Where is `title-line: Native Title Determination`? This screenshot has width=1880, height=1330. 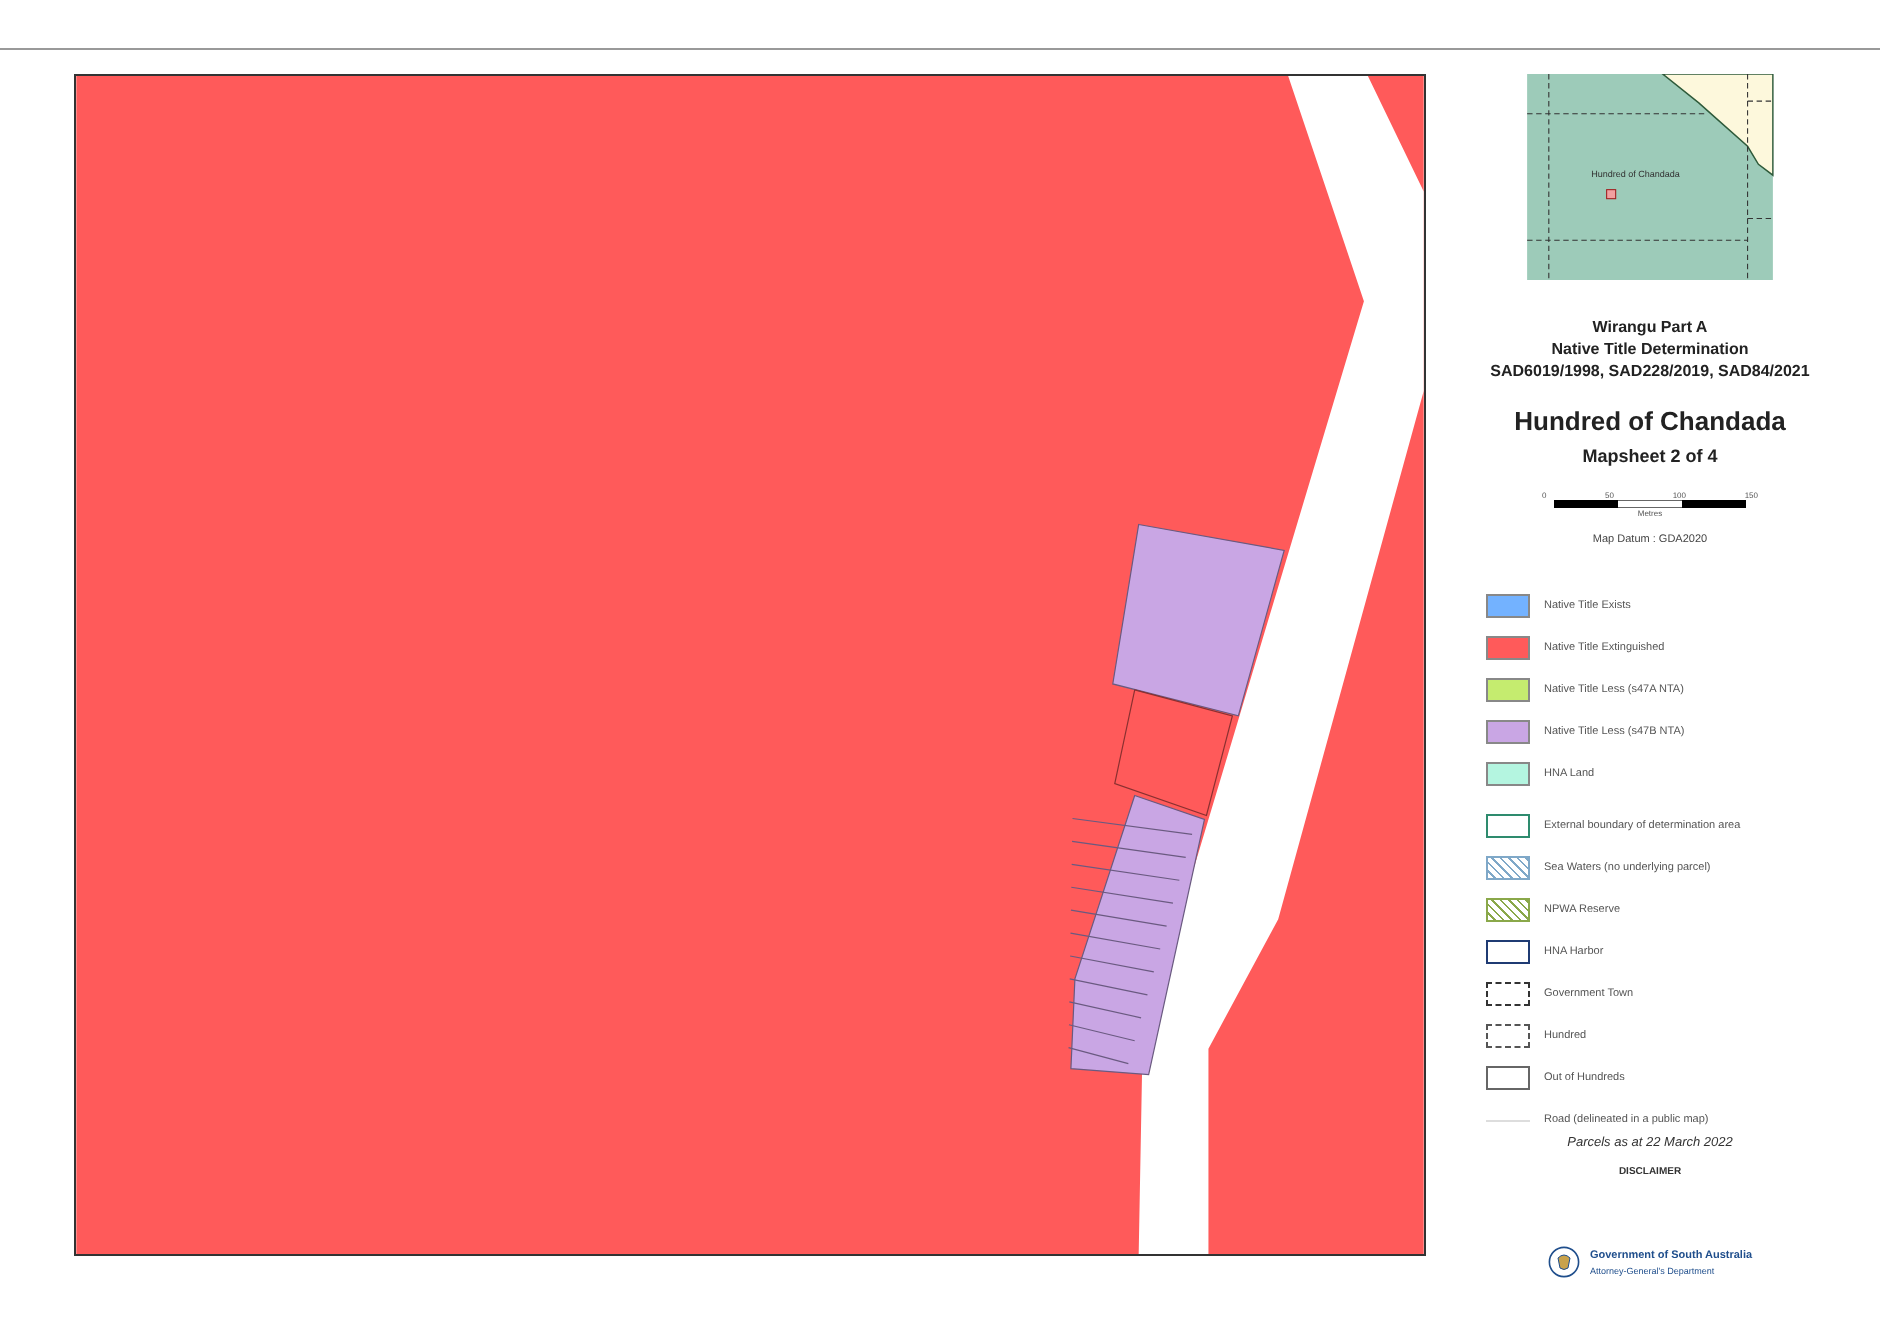
title-line: Native Title Determination is located at coordinates (1650, 349).